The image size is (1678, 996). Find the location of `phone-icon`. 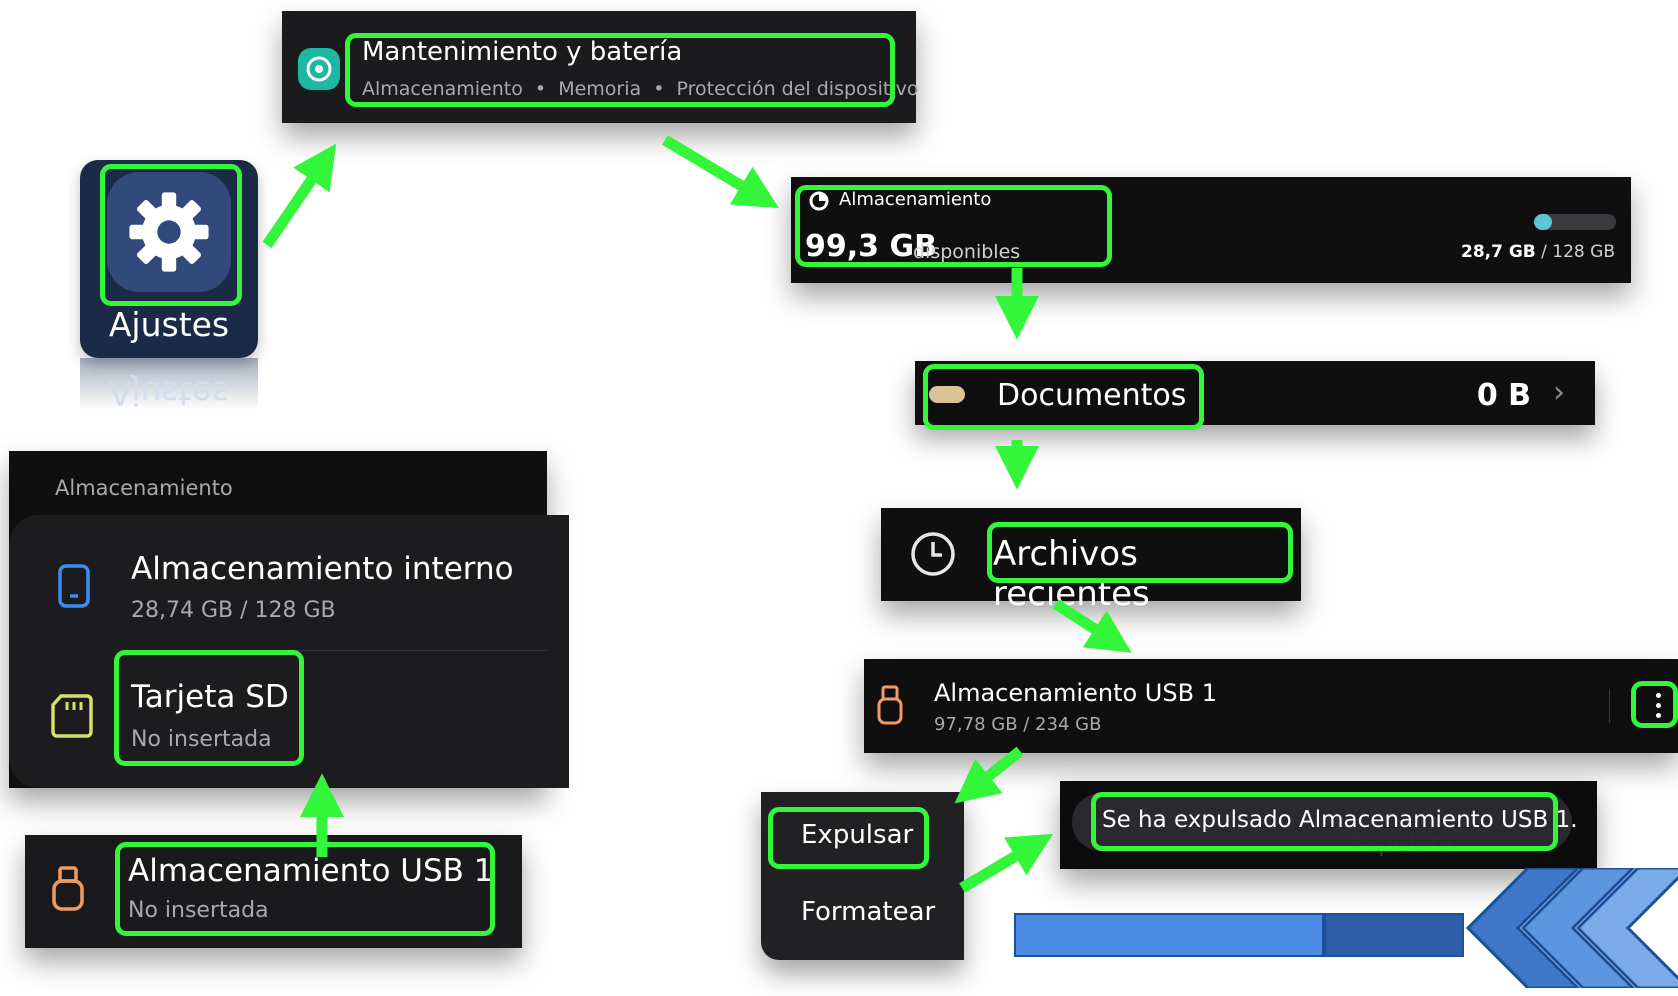

phone-icon is located at coordinates (74, 586).